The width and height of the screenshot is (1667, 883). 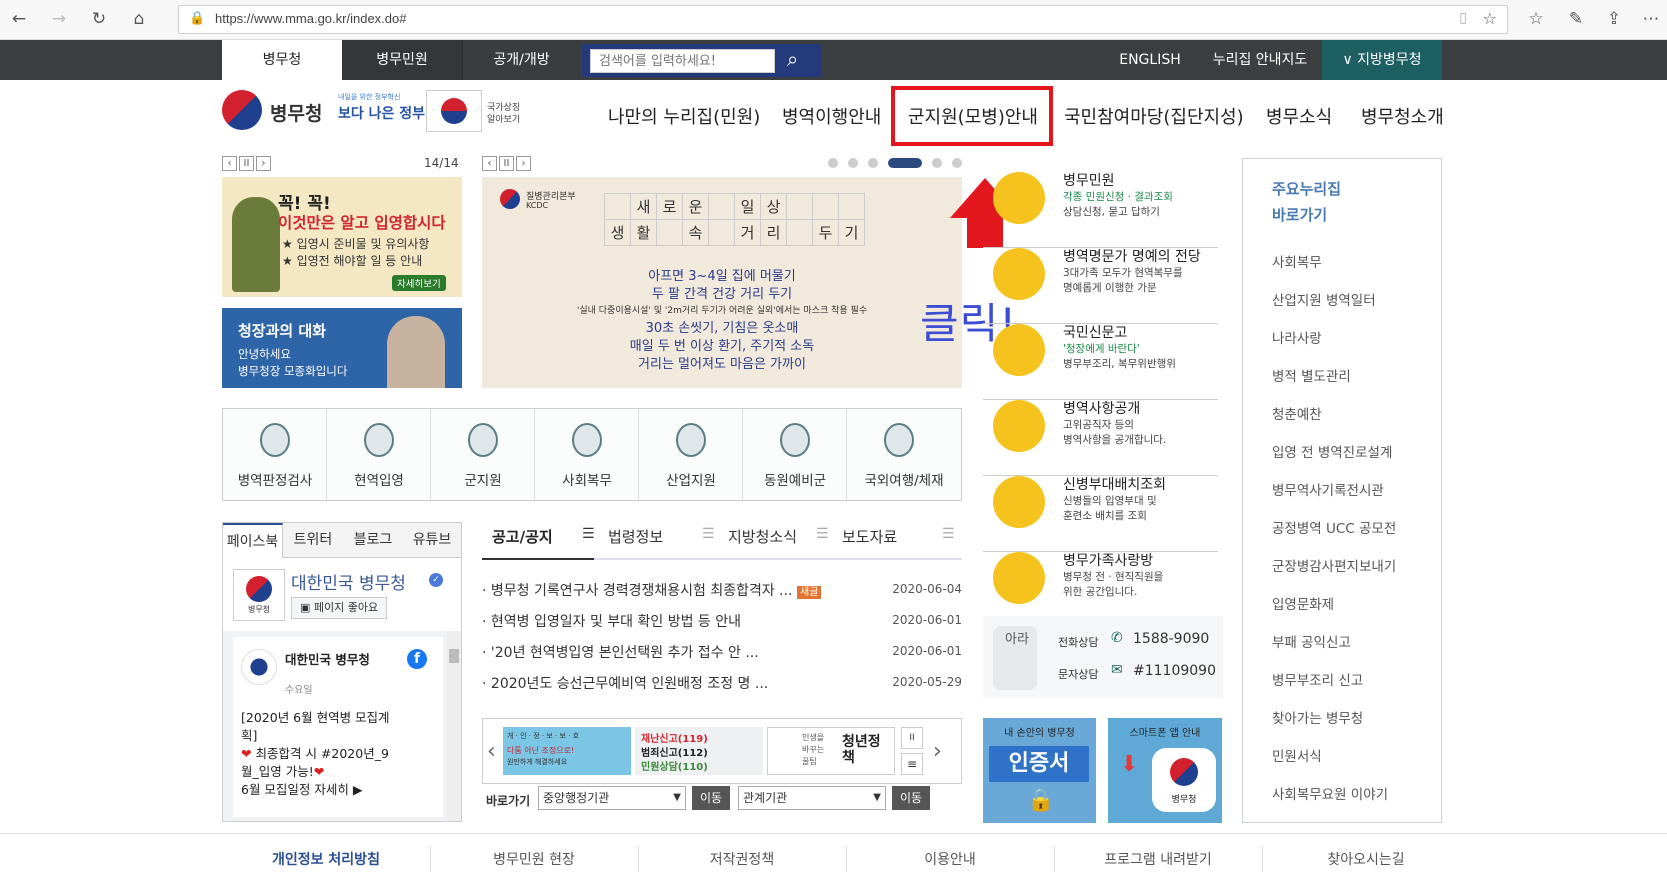 What do you see at coordinates (937, 751) in the screenshot?
I see `next-banner-icon: ›` at bounding box center [937, 751].